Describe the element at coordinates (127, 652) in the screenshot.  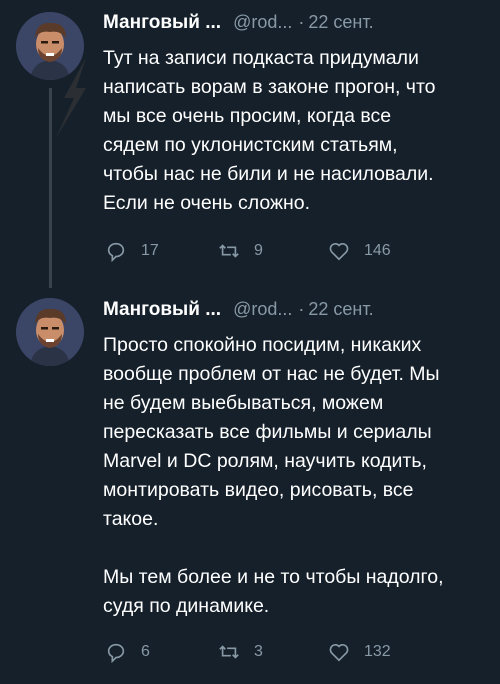
I see `reply-button: 6` at that location.